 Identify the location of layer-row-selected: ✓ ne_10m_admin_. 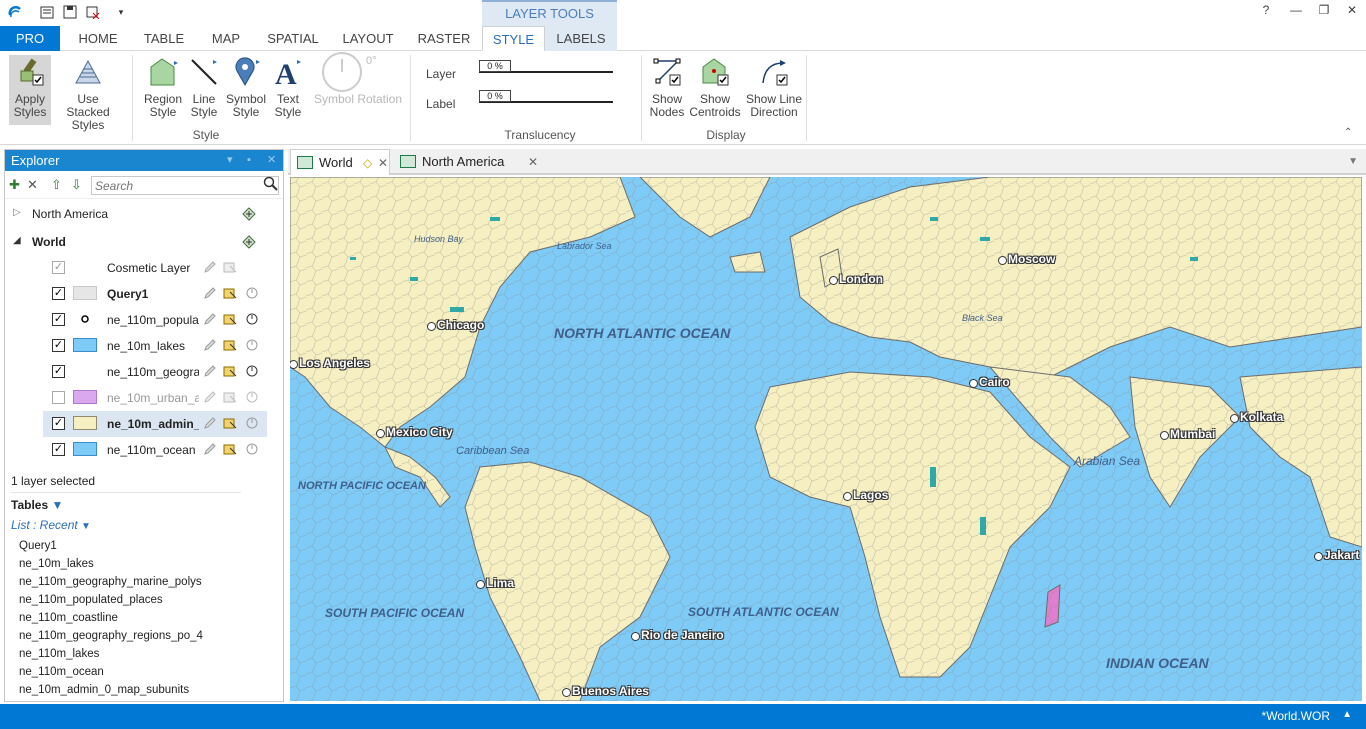
(155, 424).